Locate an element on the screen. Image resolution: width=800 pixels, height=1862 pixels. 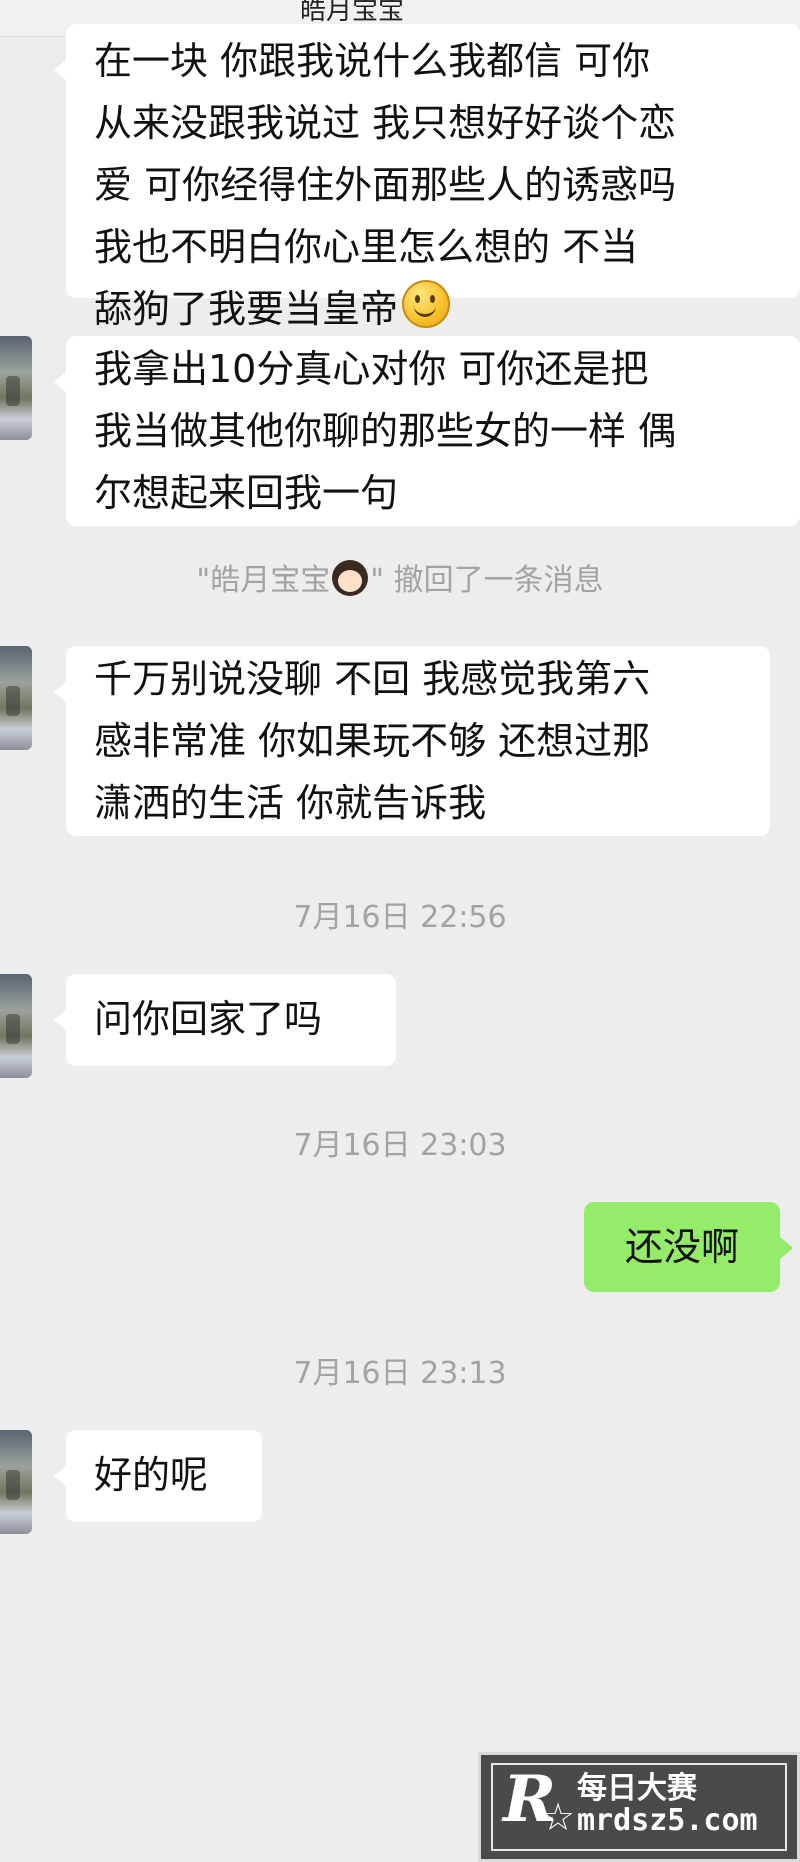
recall-prefix: "皓月宝宝 is located at coordinates (263, 580).